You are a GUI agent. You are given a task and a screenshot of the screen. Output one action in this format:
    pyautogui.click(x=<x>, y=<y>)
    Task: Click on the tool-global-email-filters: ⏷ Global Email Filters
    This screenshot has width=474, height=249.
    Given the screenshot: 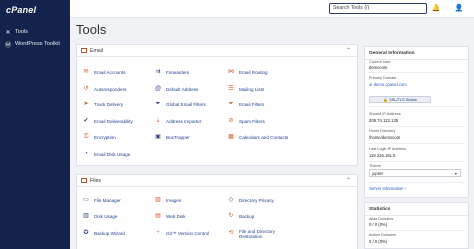 What is the action you would take?
    pyautogui.click(x=180, y=104)
    